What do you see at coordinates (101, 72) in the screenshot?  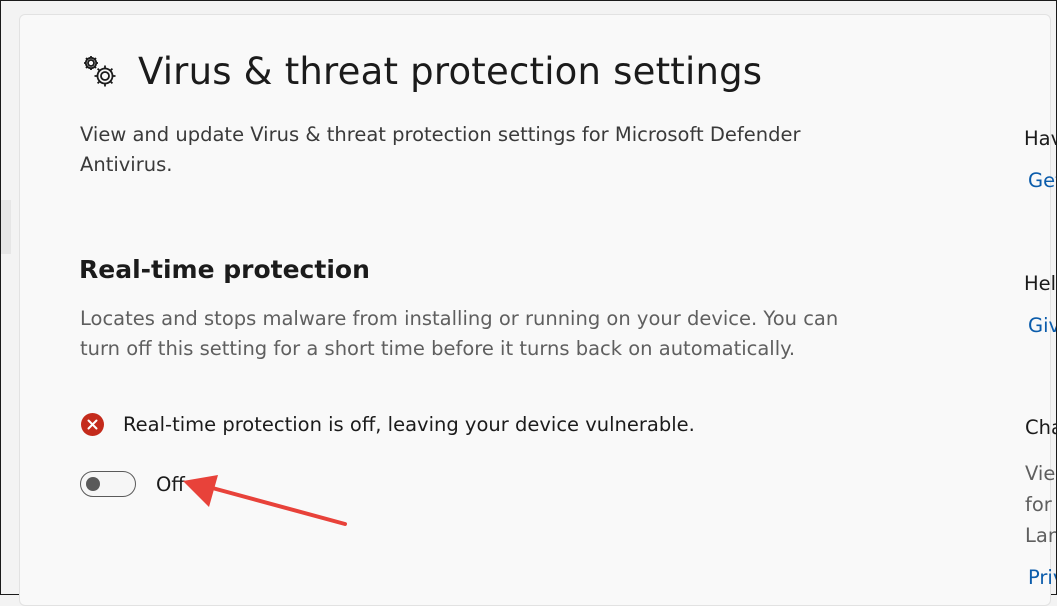 I see `gears-icon` at bounding box center [101, 72].